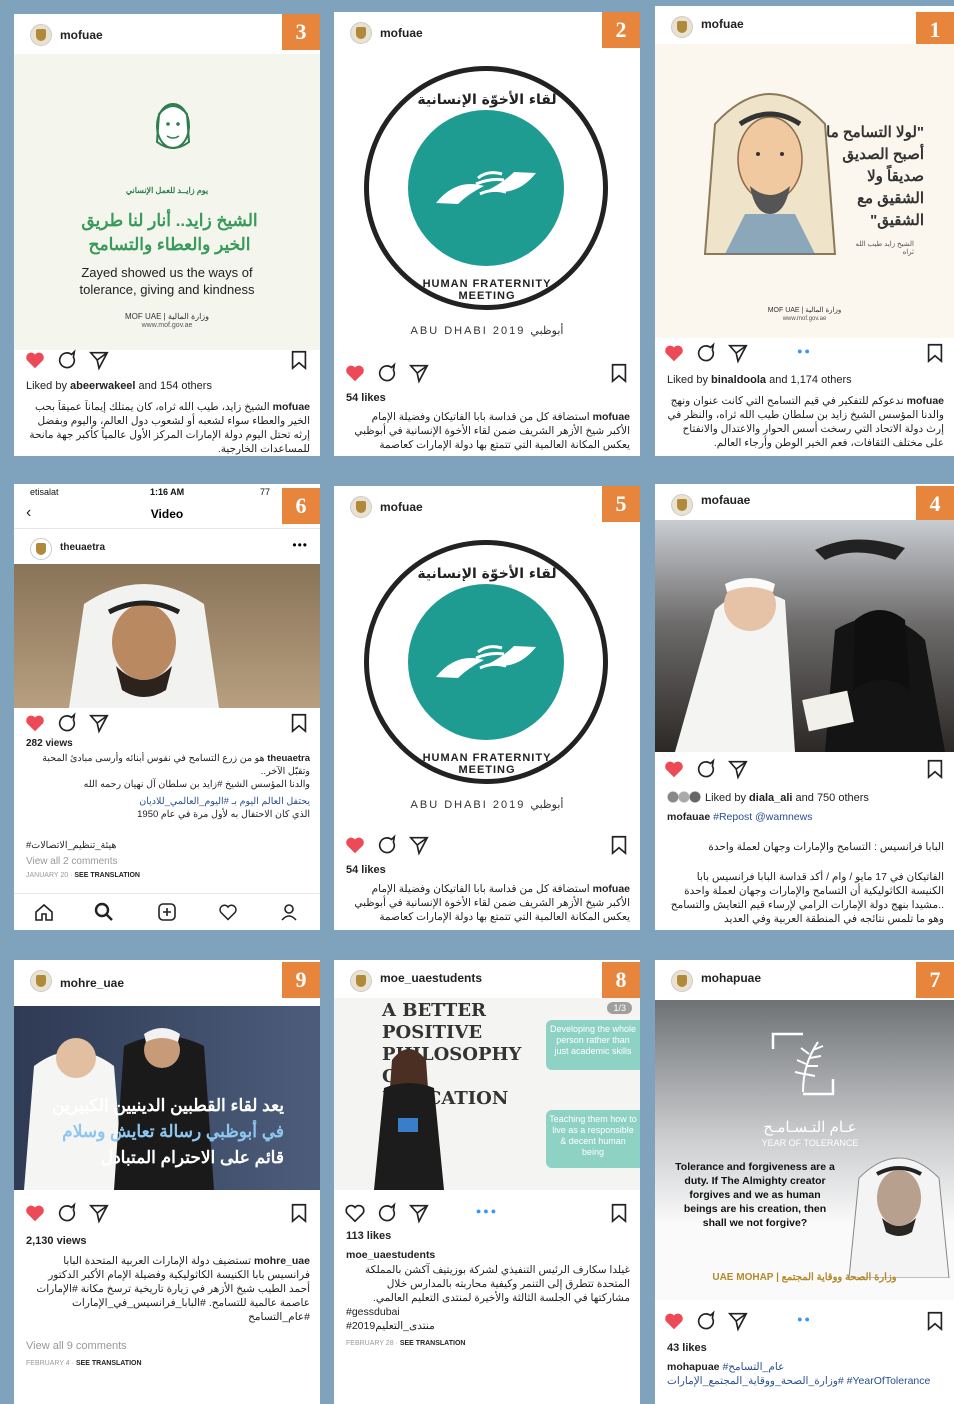  What do you see at coordinates (76, 1346) in the screenshot?
I see `view-comments-link: View all 9 comments` at bounding box center [76, 1346].